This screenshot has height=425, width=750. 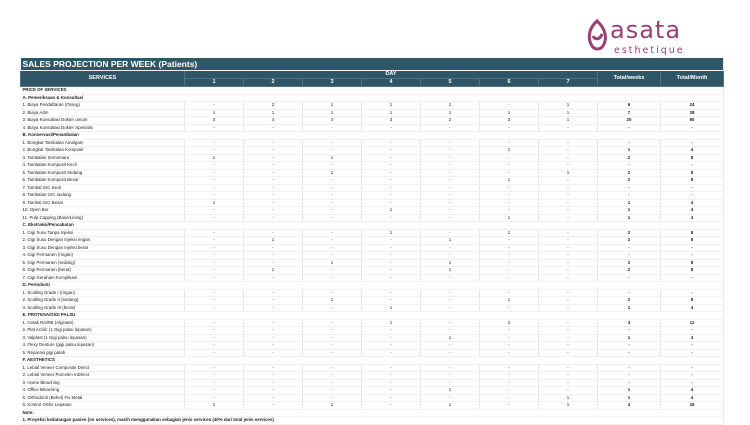 What do you see at coordinates (102, 165) in the screenshot?
I see `service-label: 4. Tambalan Komposit Kecil` at bounding box center [102, 165].